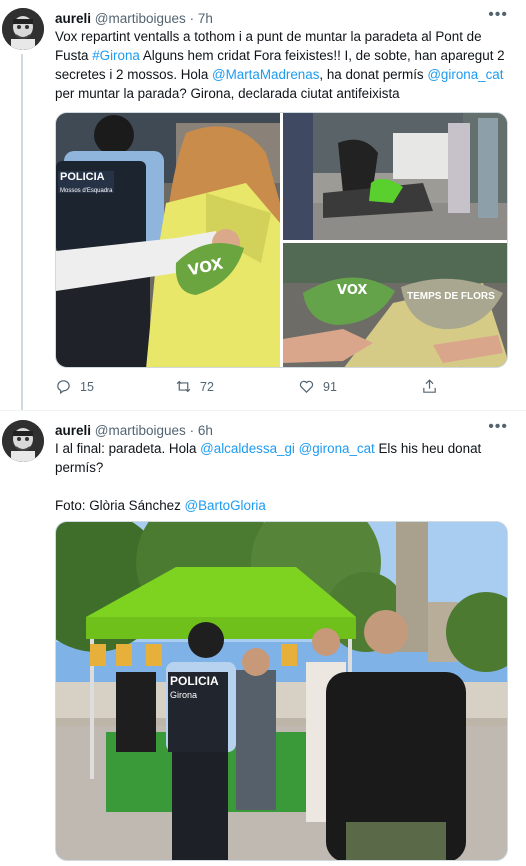 Image resolution: width=526 pixels, height=866 pixels. What do you see at coordinates (451, 296) in the screenshot?
I see `fan-text-temps-de-flors: TEMPS DE FLORS` at bounding box center [451, 296].